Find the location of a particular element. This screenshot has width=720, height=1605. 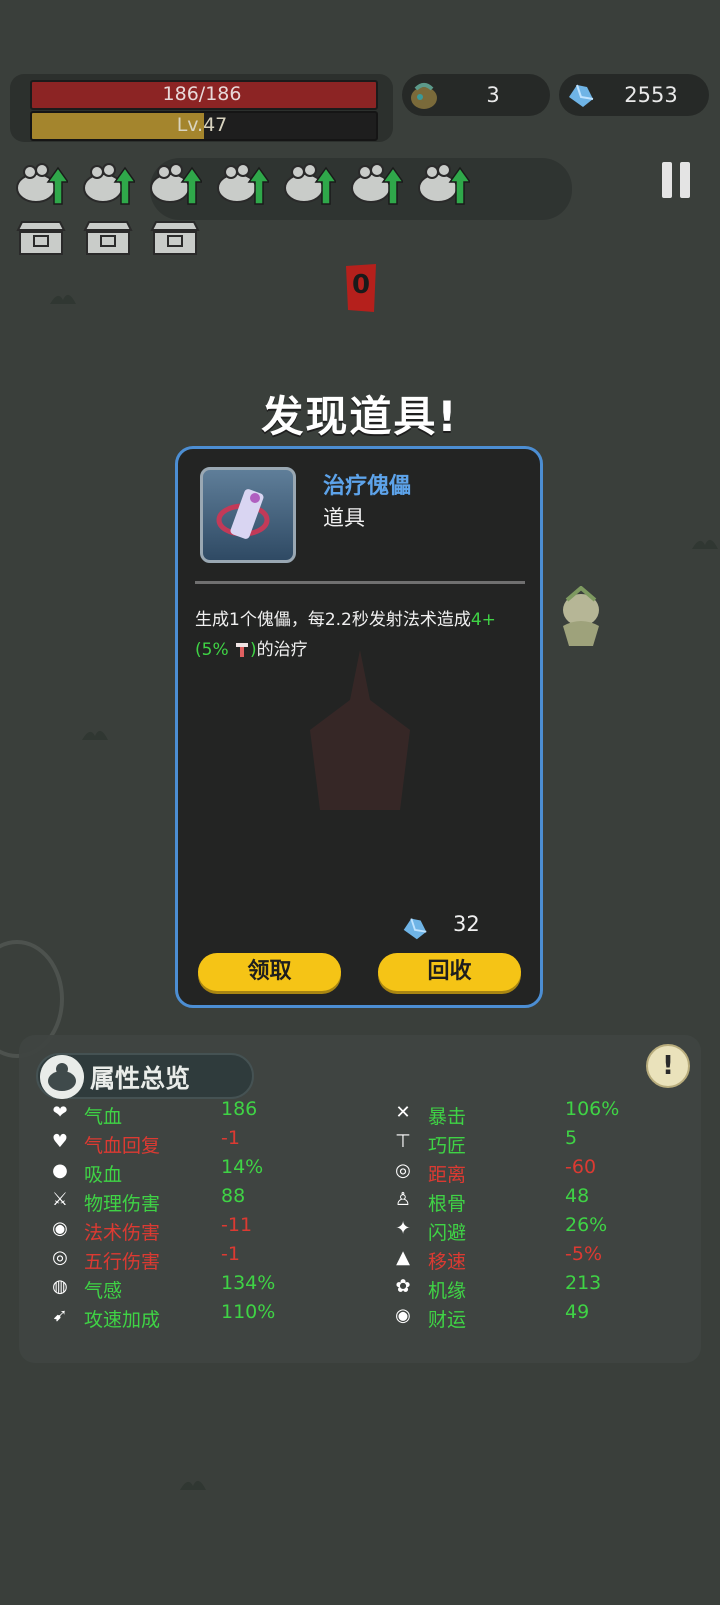

bag-icon is located at coordinates (424, 96).